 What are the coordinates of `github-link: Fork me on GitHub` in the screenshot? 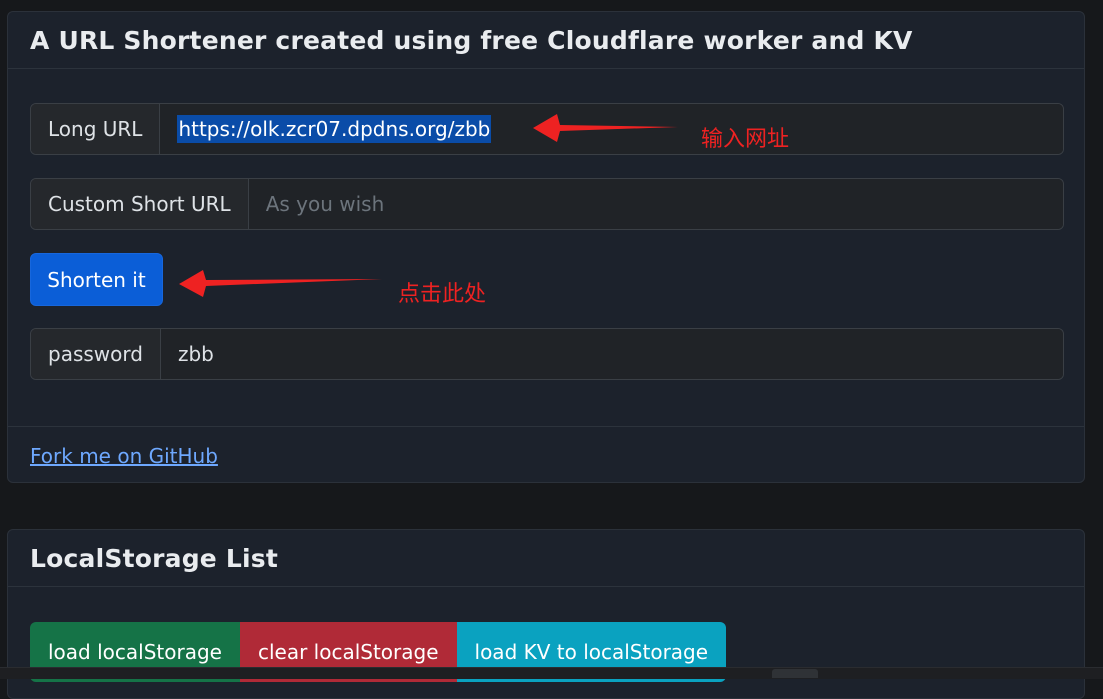 It's located at (124, 456).